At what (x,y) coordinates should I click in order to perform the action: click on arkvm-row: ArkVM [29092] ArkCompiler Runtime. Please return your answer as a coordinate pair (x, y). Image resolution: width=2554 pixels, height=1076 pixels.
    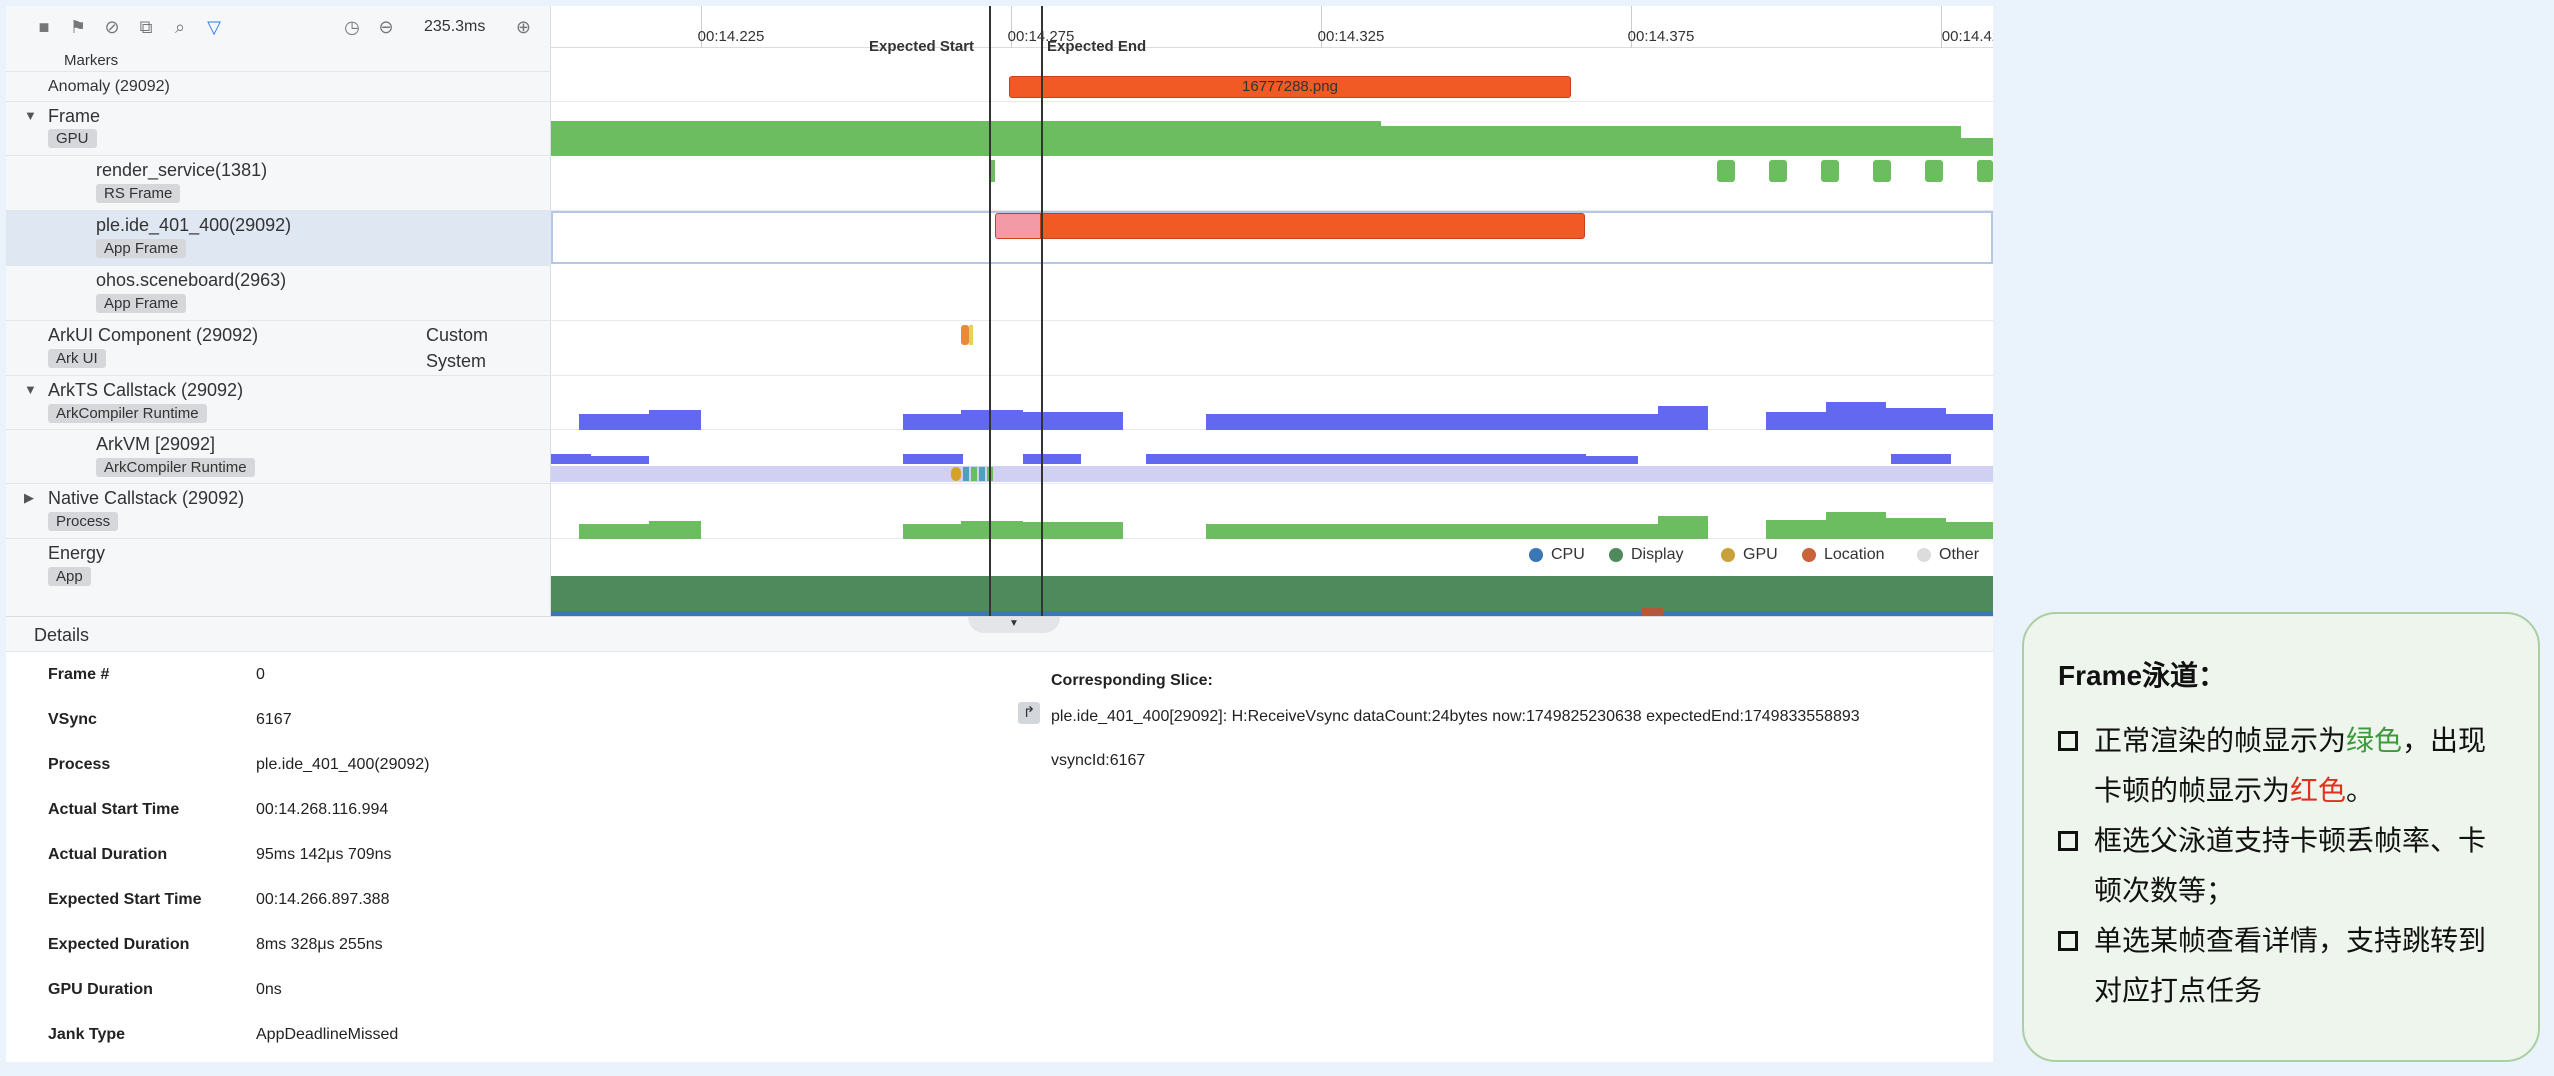
    Looking at the image, I should click on (278, 457).